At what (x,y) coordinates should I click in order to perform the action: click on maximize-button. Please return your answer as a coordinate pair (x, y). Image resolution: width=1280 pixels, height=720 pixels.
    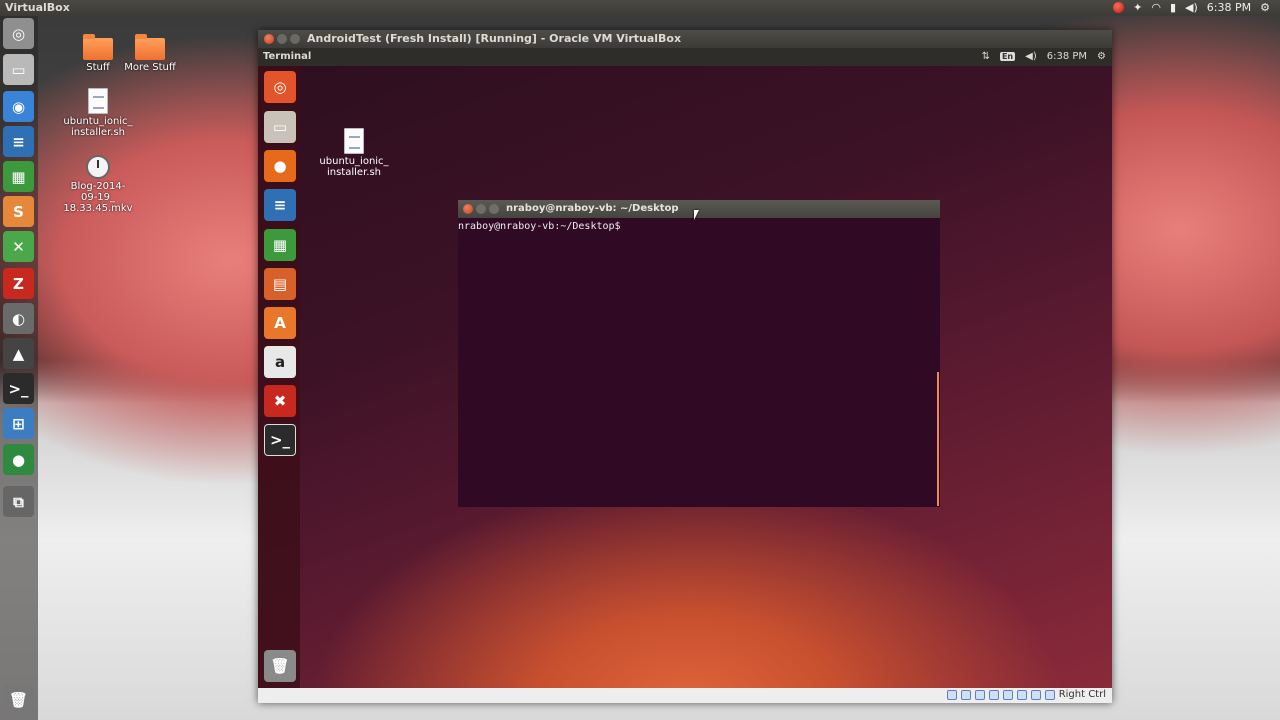
    Looking at the image, I should click on (295, 39).